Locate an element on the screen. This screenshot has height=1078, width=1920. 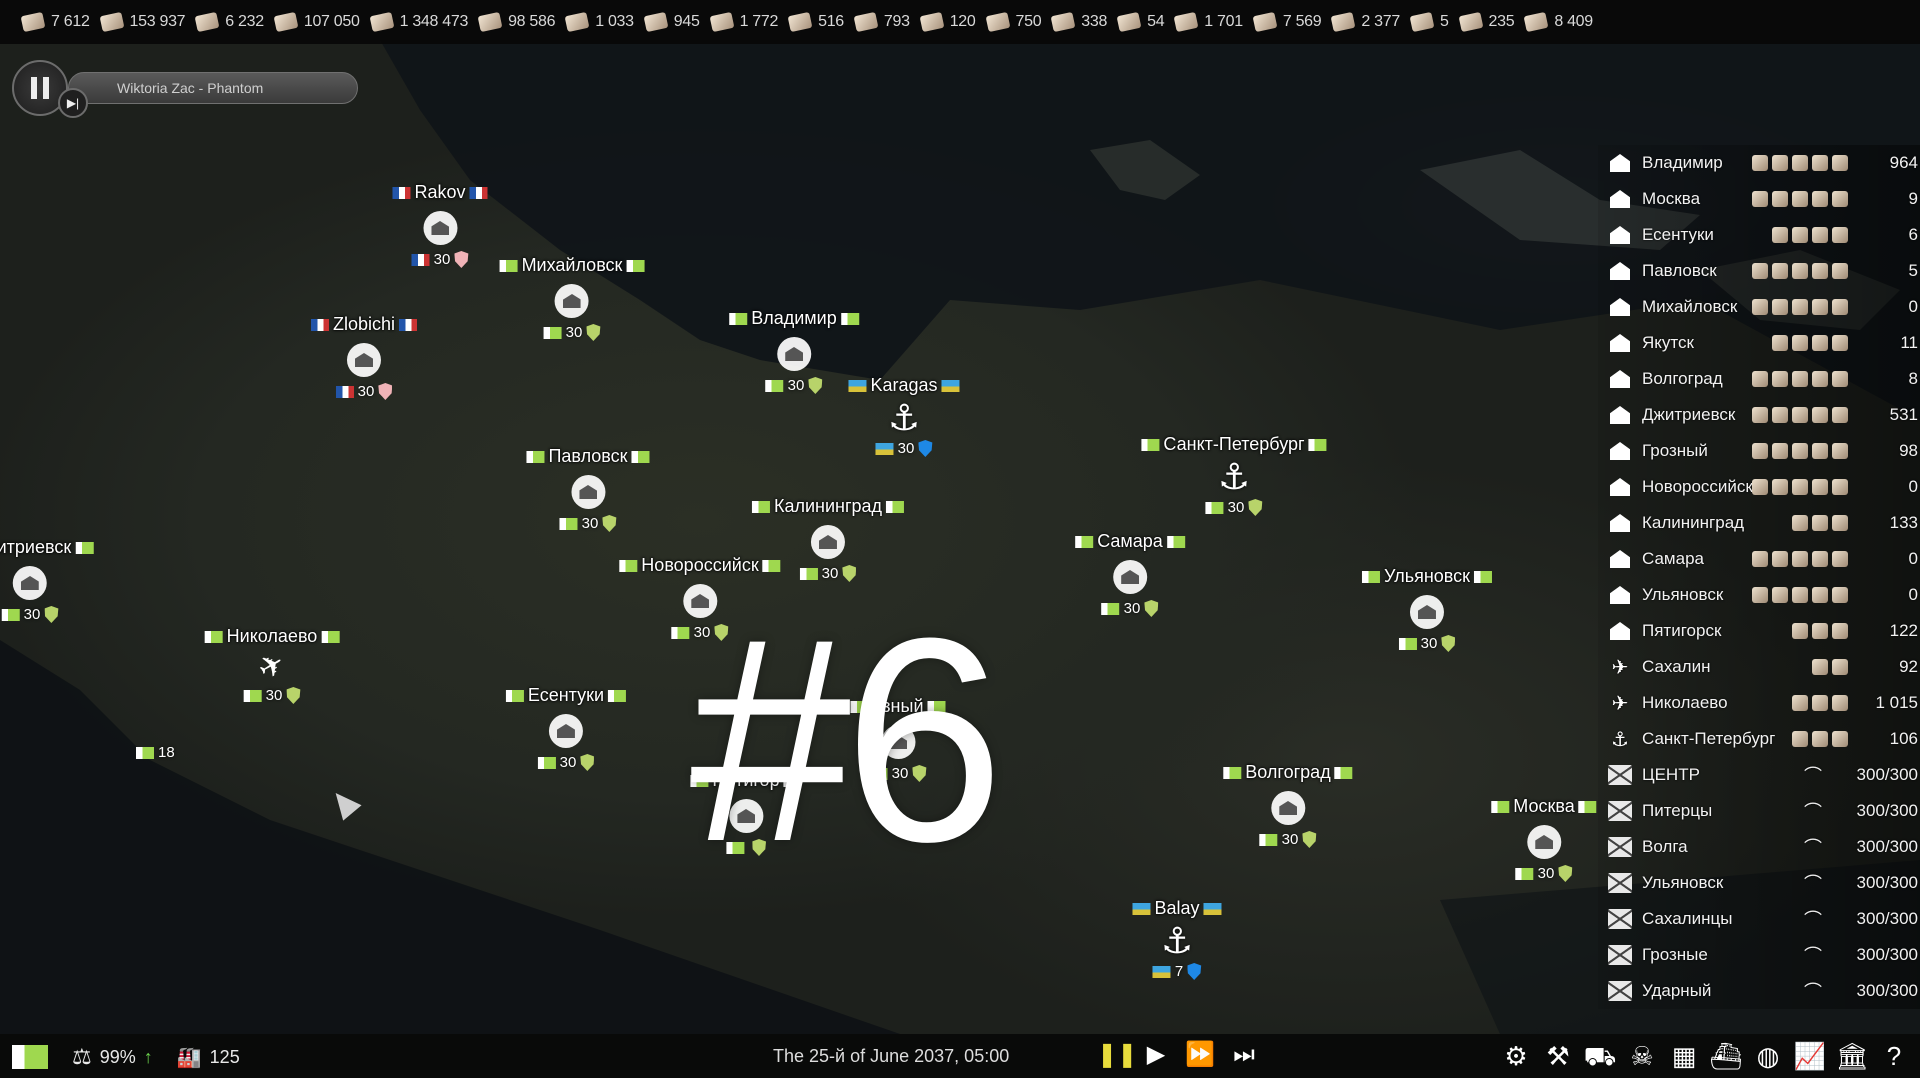
station-row: Джитриевск 531 is located at coordinates (1759, 415).